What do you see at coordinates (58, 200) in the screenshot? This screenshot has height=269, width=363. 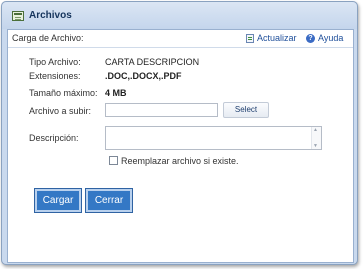 I see `cargar-button: Cargar` at bounding box center [58, 200].